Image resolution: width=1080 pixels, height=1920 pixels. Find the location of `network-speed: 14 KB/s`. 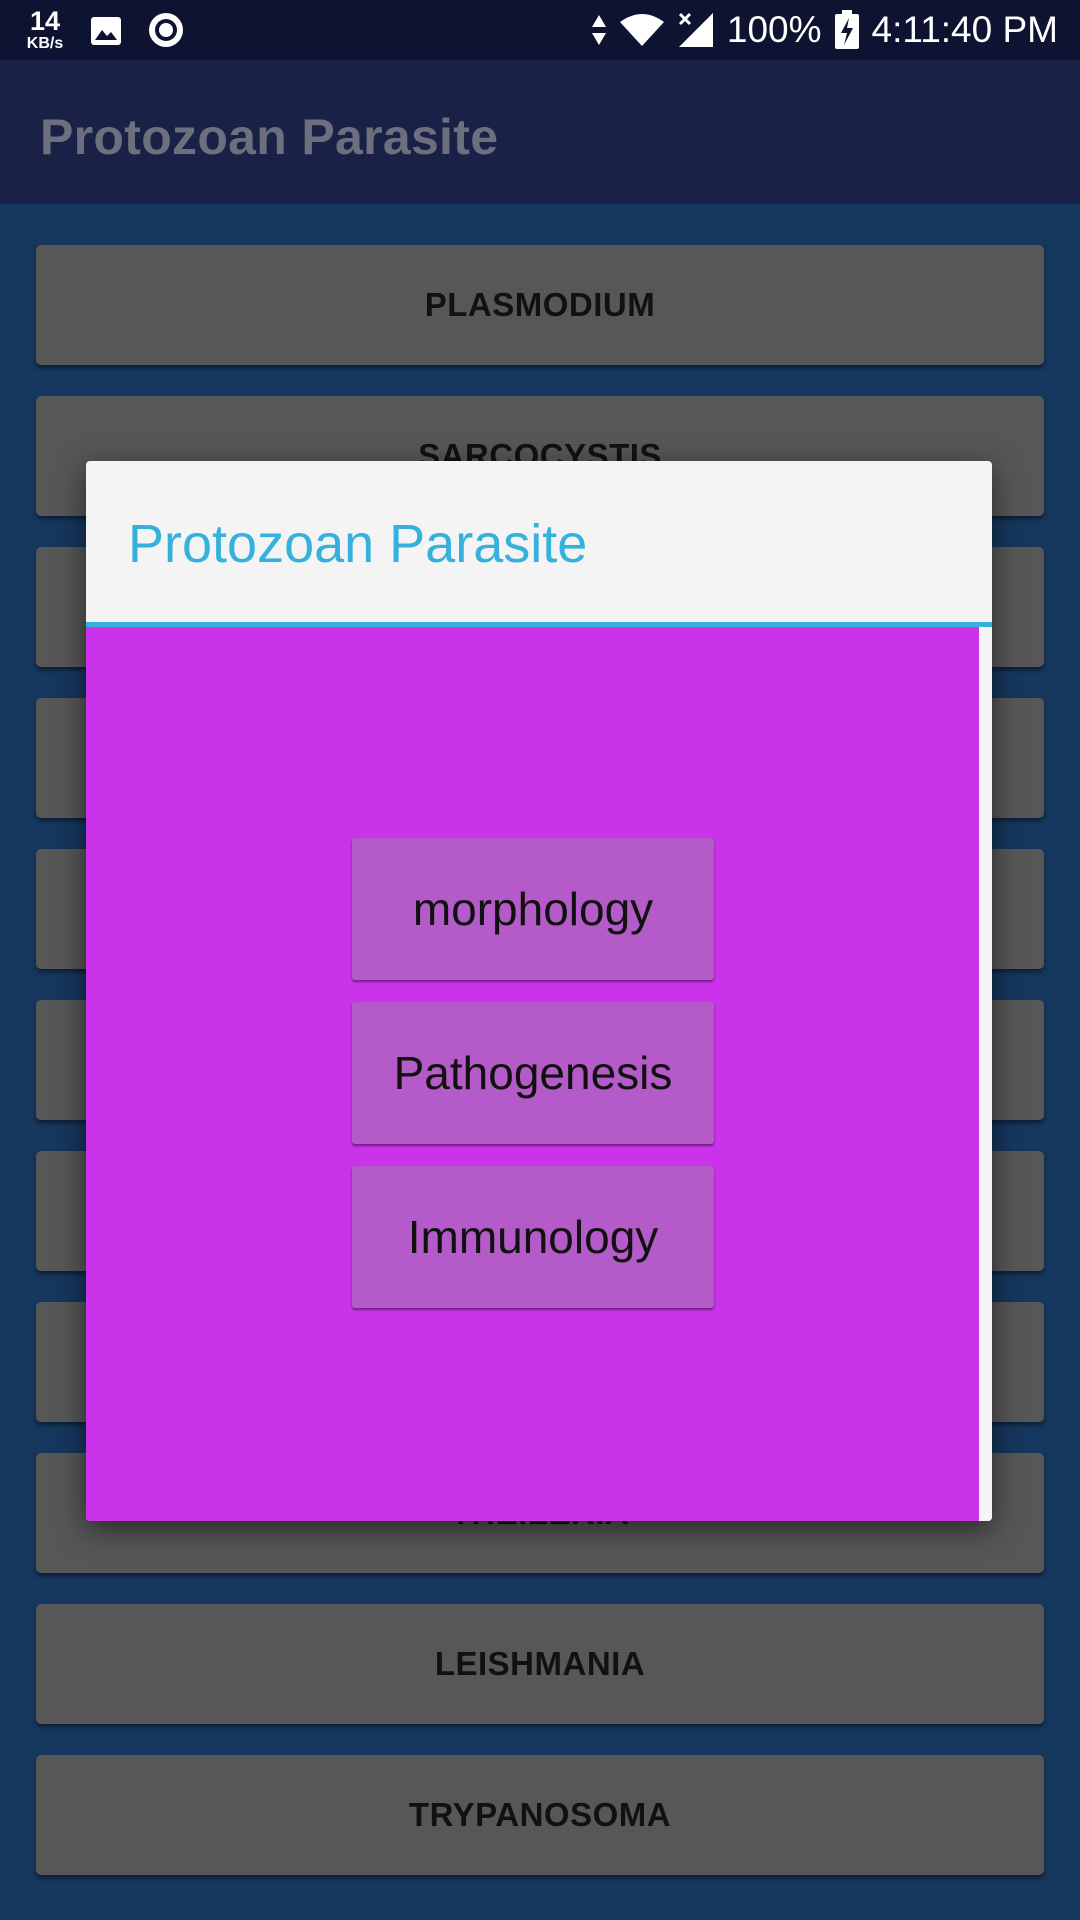

network-speed: 14 KB/s is located at coordinates (45, 30).